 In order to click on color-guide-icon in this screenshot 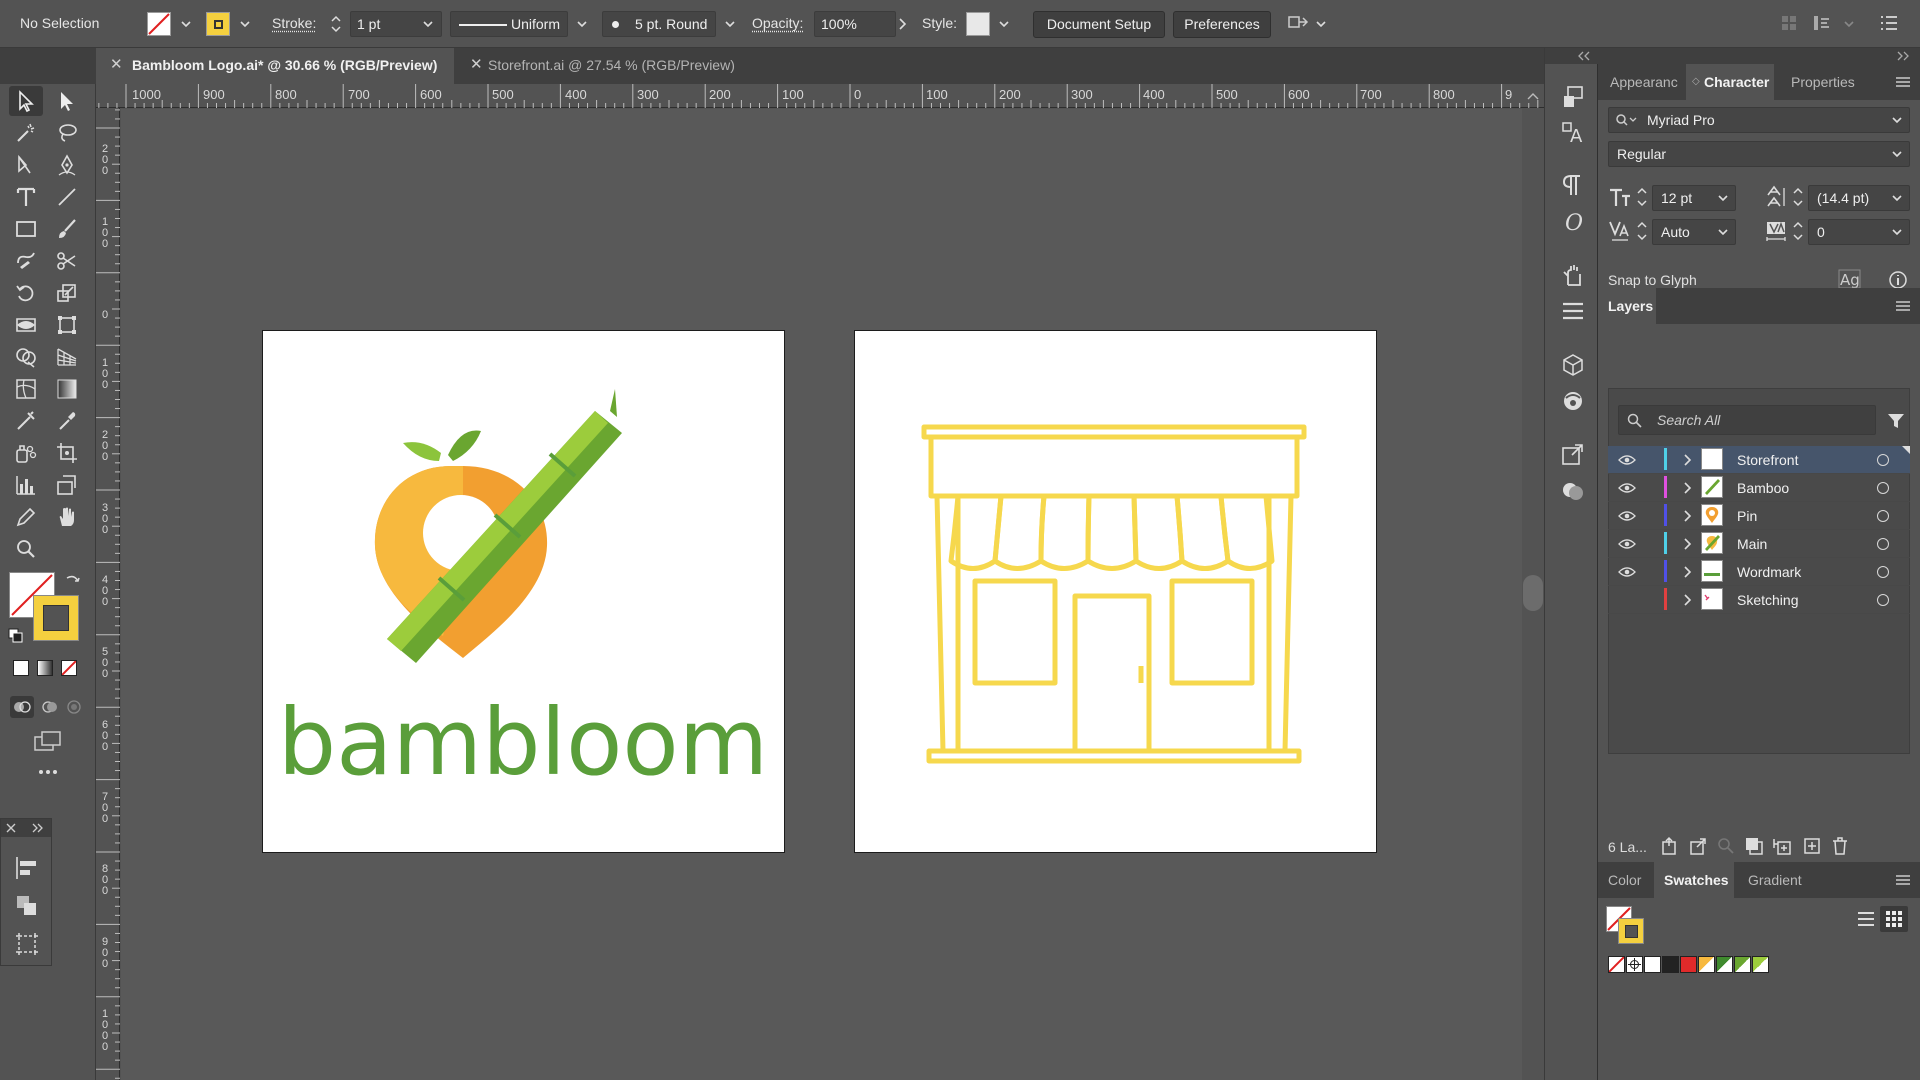, I will do `click(1573, 491)`.